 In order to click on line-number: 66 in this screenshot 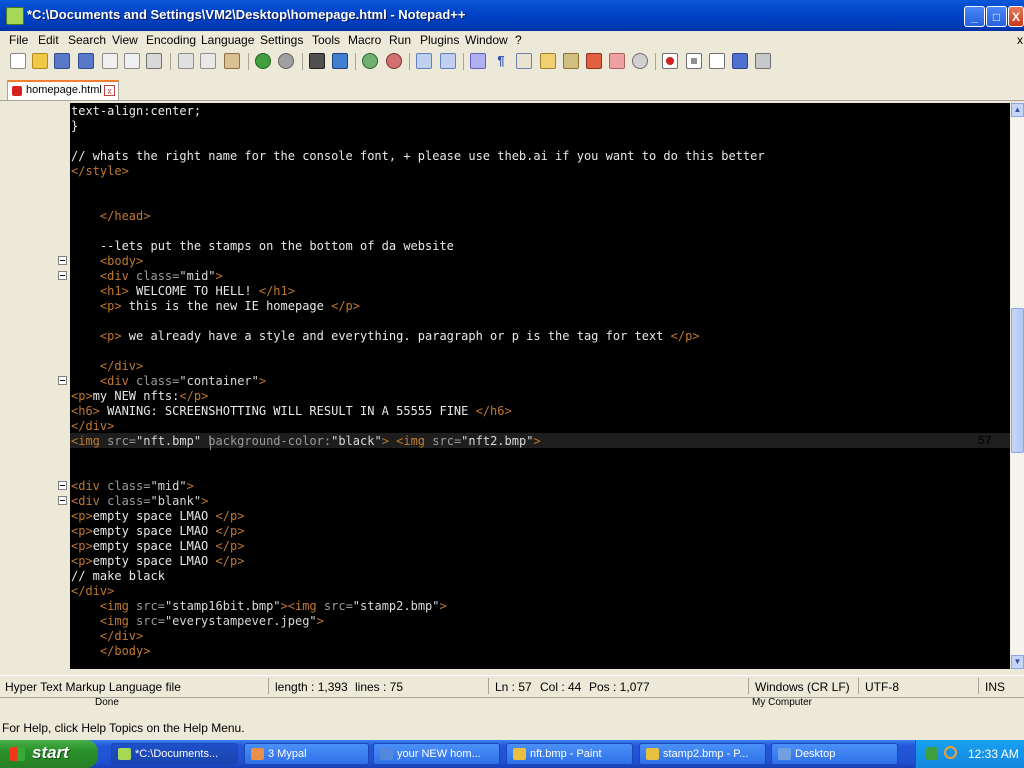, I will do `click(984, 576)`.